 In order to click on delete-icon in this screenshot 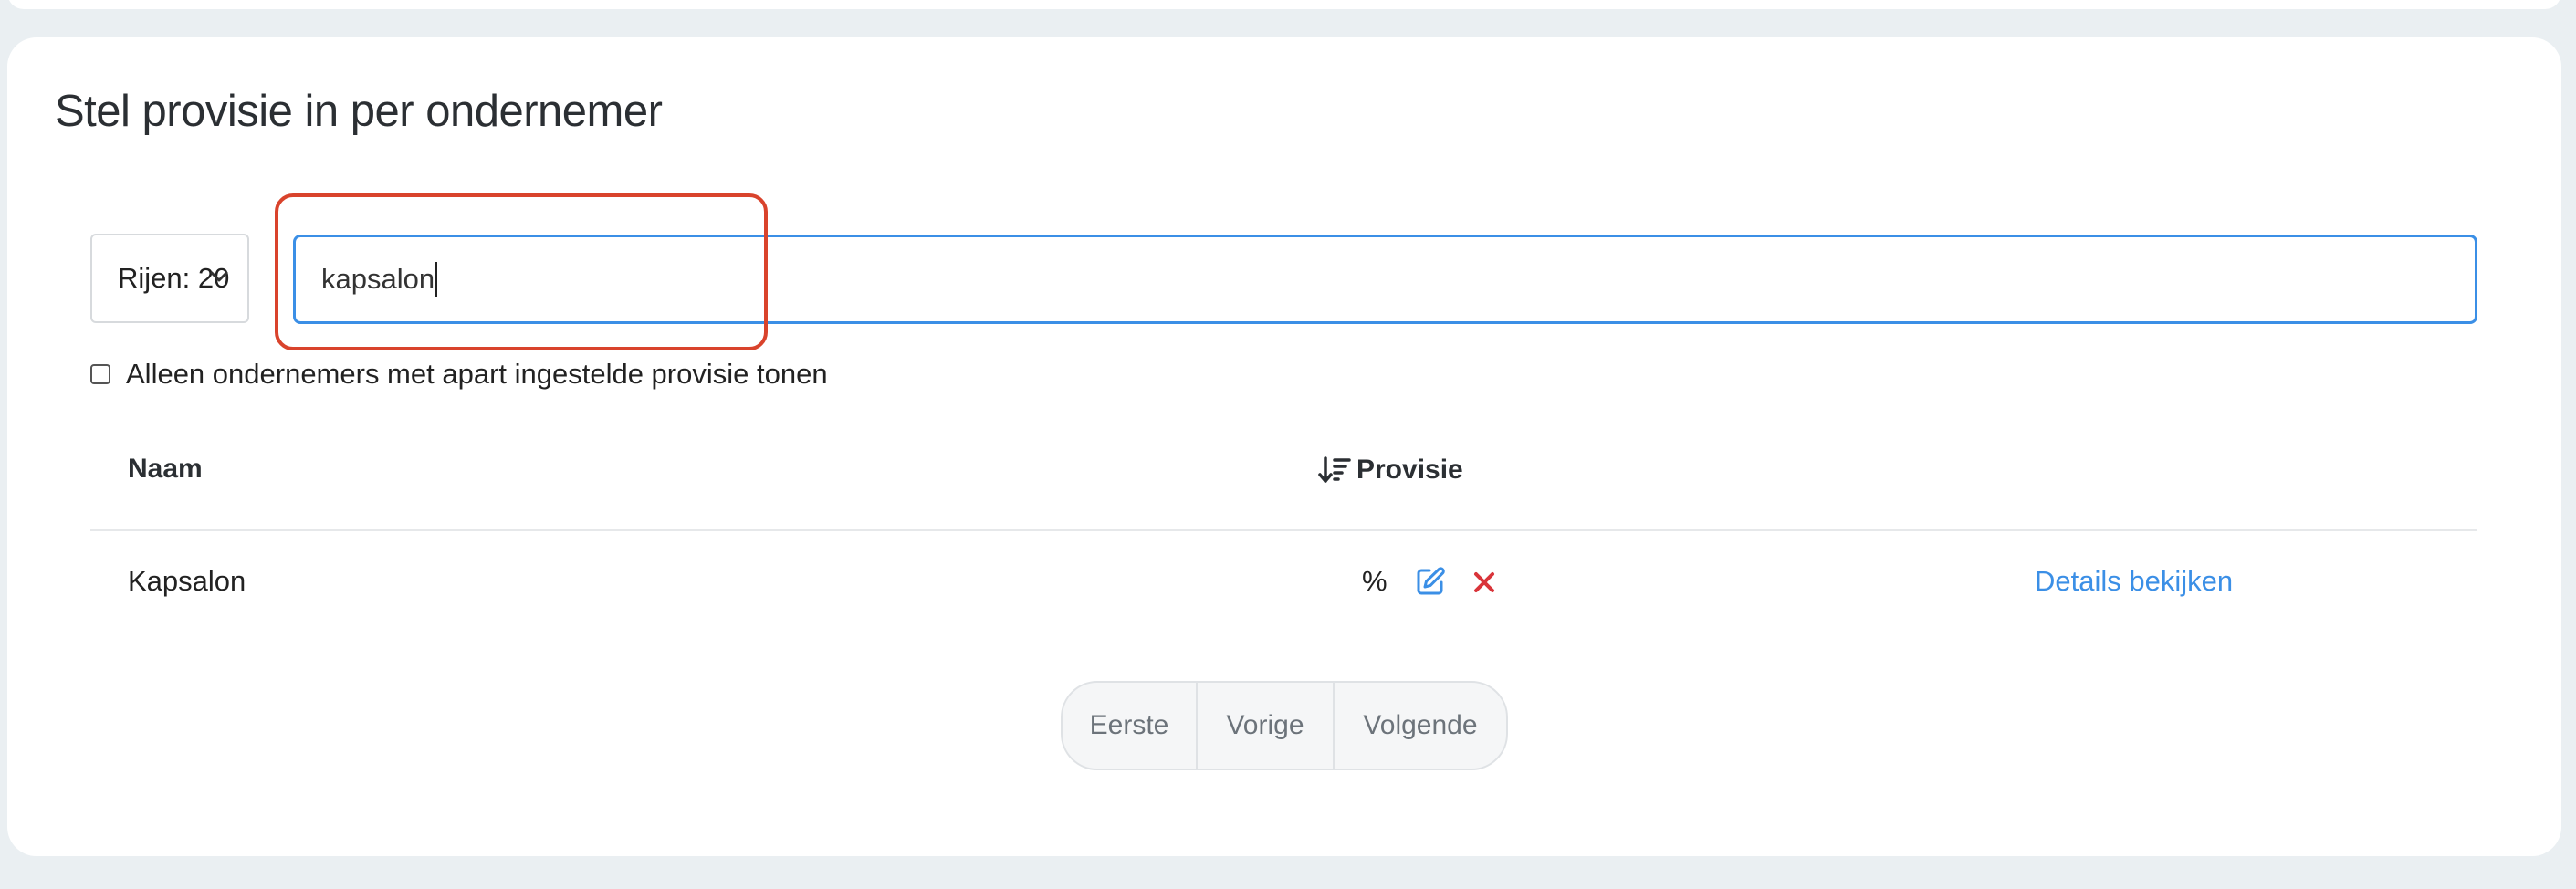, I will do `click(1484, 582)`.